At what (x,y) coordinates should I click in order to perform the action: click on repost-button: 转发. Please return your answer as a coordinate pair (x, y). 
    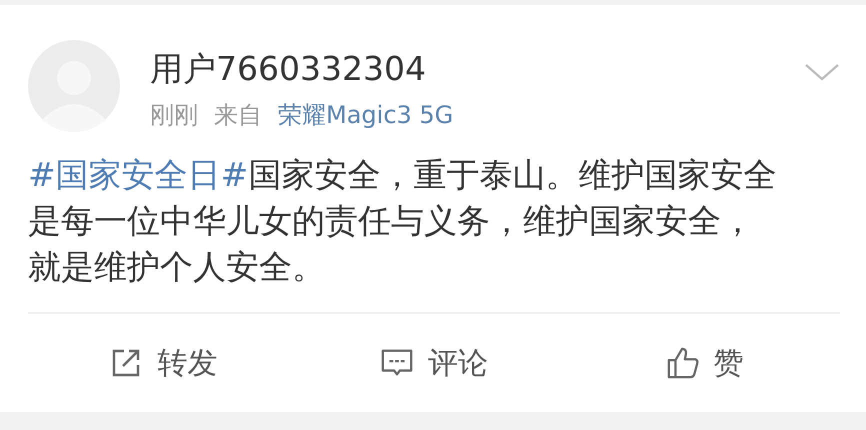
    Looking at the image, I should click on (163, 363).